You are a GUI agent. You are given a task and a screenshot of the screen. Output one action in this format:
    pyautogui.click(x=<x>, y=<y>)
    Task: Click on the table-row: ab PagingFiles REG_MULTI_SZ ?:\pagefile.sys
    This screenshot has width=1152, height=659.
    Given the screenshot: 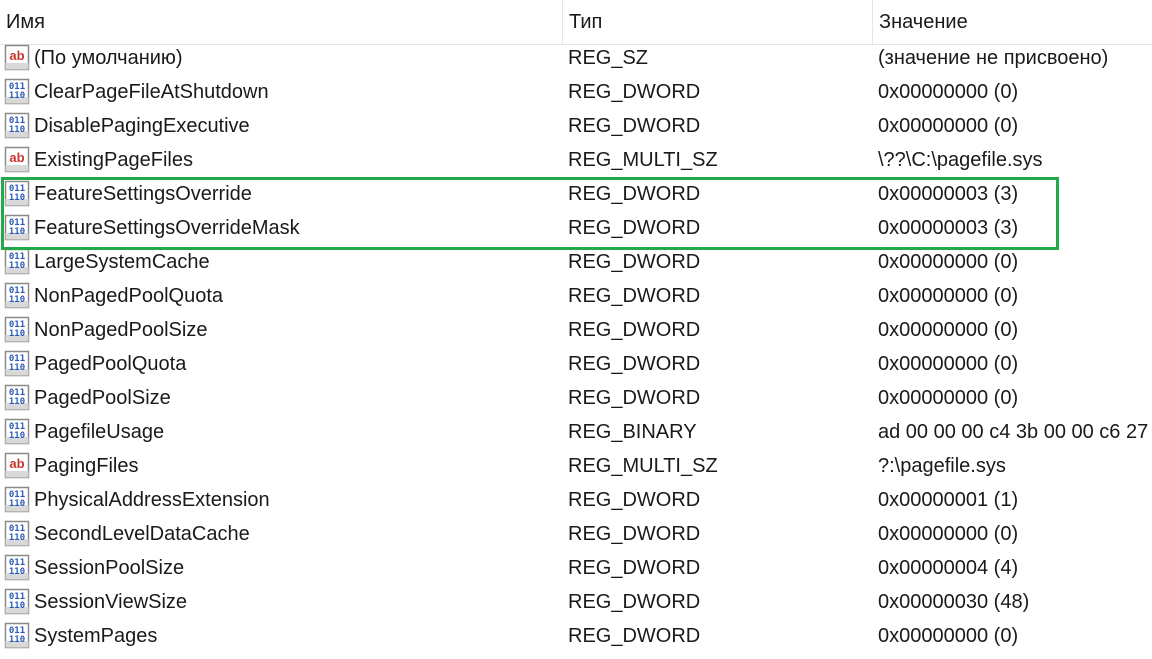 What is the action you would take?
    pyautogui.click(x=576, y=466)
    